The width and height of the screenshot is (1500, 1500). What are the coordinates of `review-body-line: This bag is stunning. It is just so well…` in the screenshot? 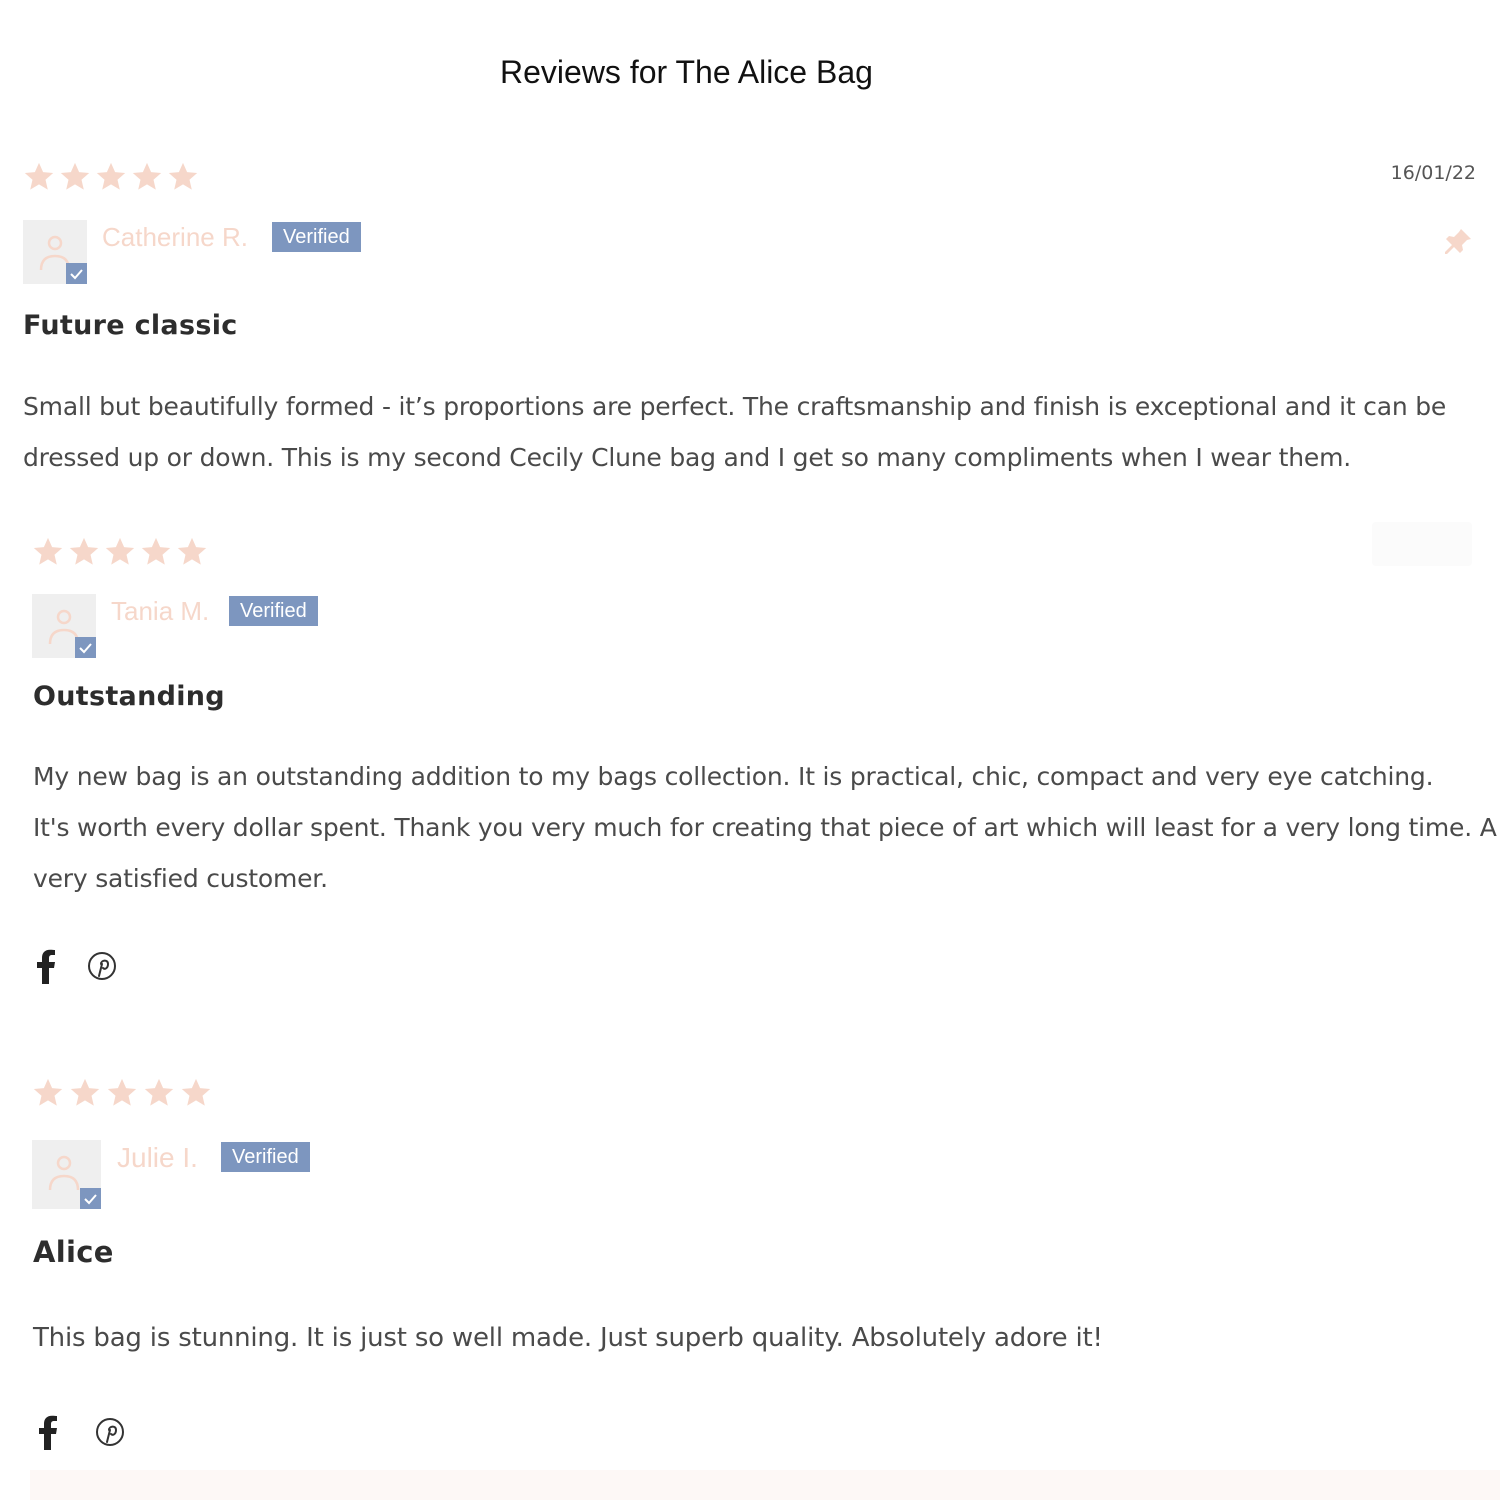 It's located at (568, 1338).